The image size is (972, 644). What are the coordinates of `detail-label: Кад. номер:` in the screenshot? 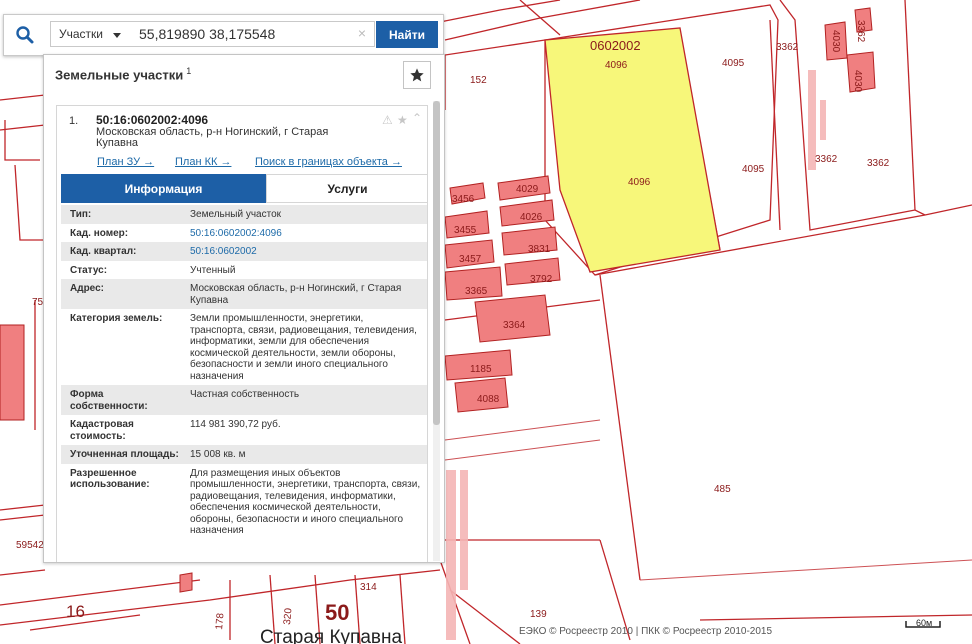 It's located at (99, 233).